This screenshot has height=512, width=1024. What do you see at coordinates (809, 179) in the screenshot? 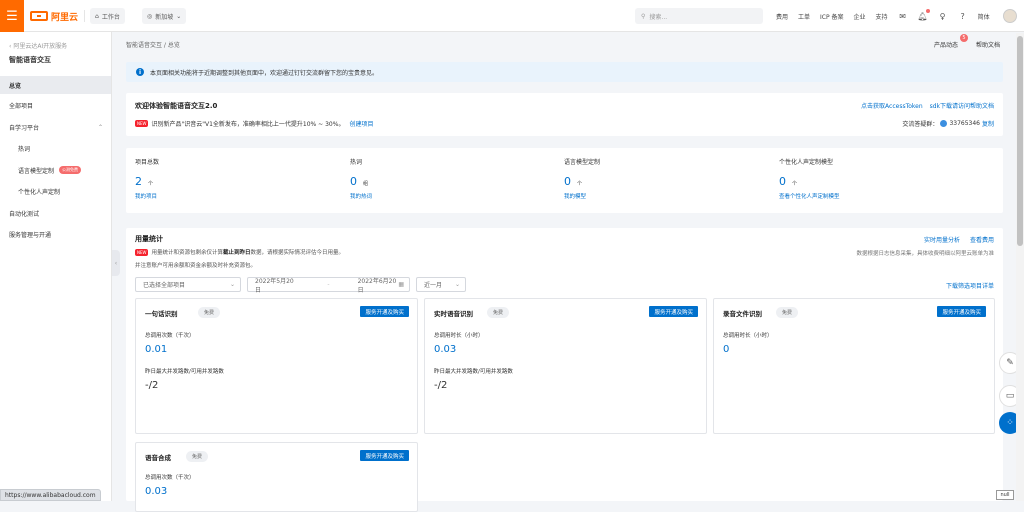
I see `stat-voice-models: 个性化人声定制模型 0个 查看个性化人声定制模型` at bounding box center [809, 179].